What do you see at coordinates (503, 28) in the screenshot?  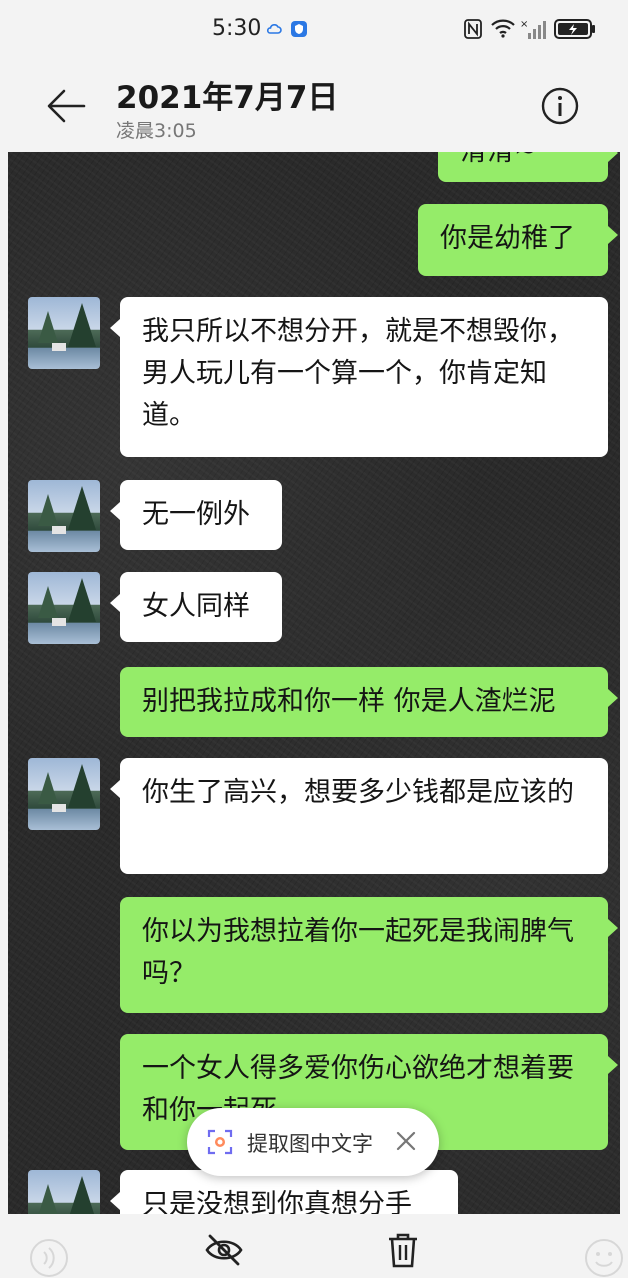 I see `wifi-icon` at bounding box center [503, 28].